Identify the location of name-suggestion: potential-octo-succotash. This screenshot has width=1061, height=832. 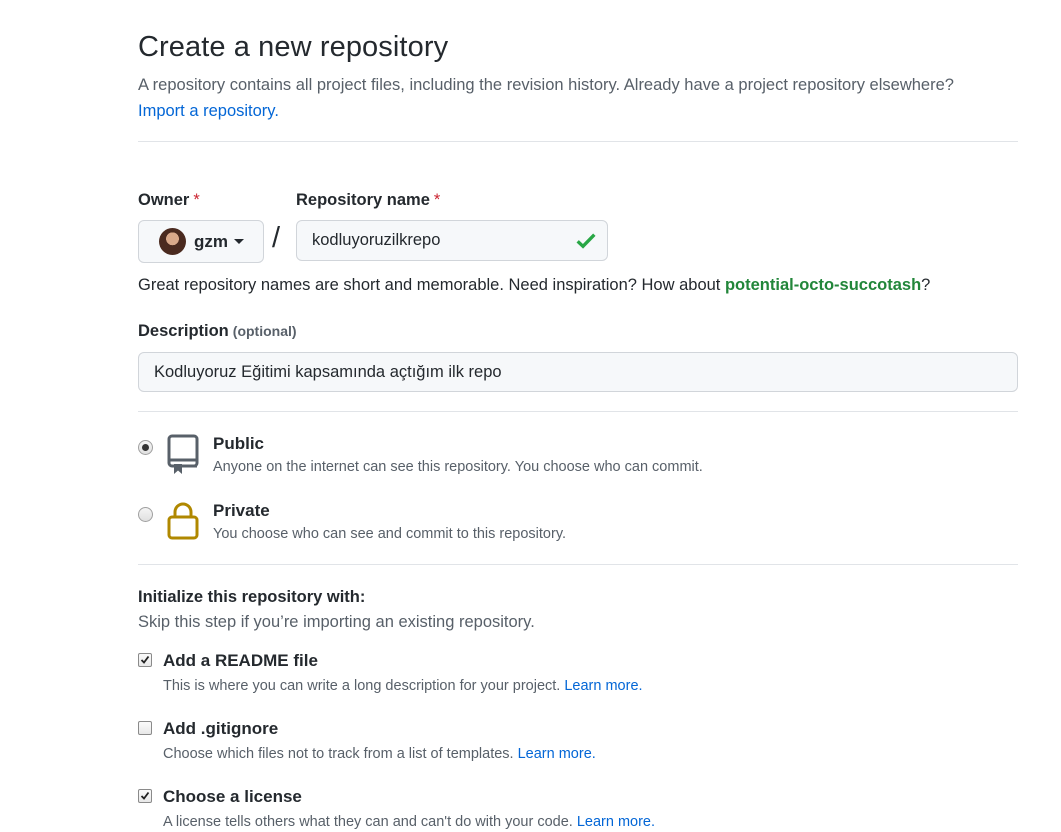
(823, 285).